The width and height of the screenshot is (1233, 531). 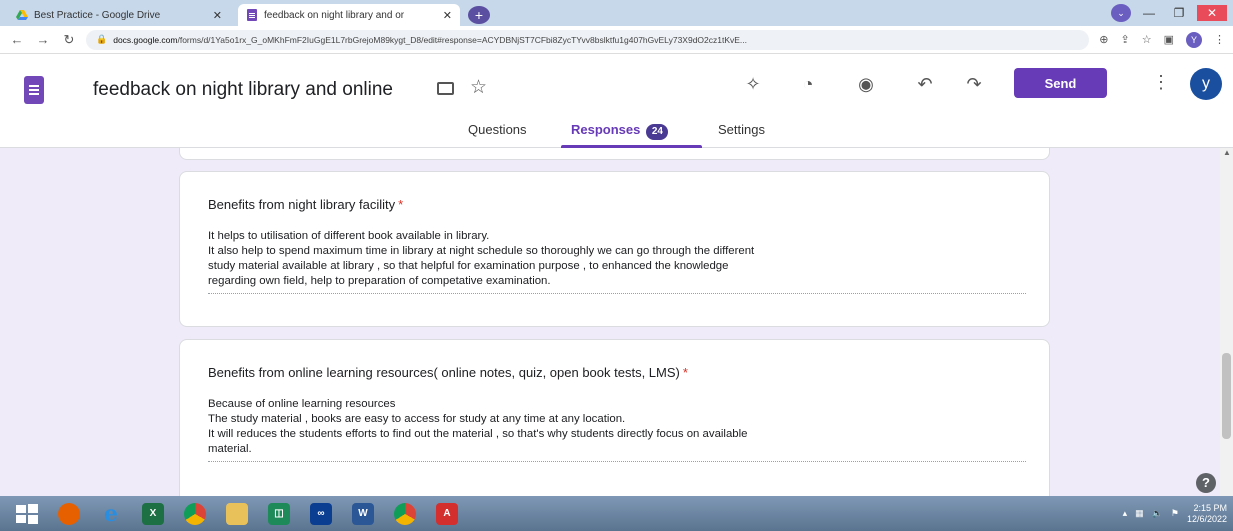 I want to click on close-window-icon: ✕, so click(x=1212, y=13).